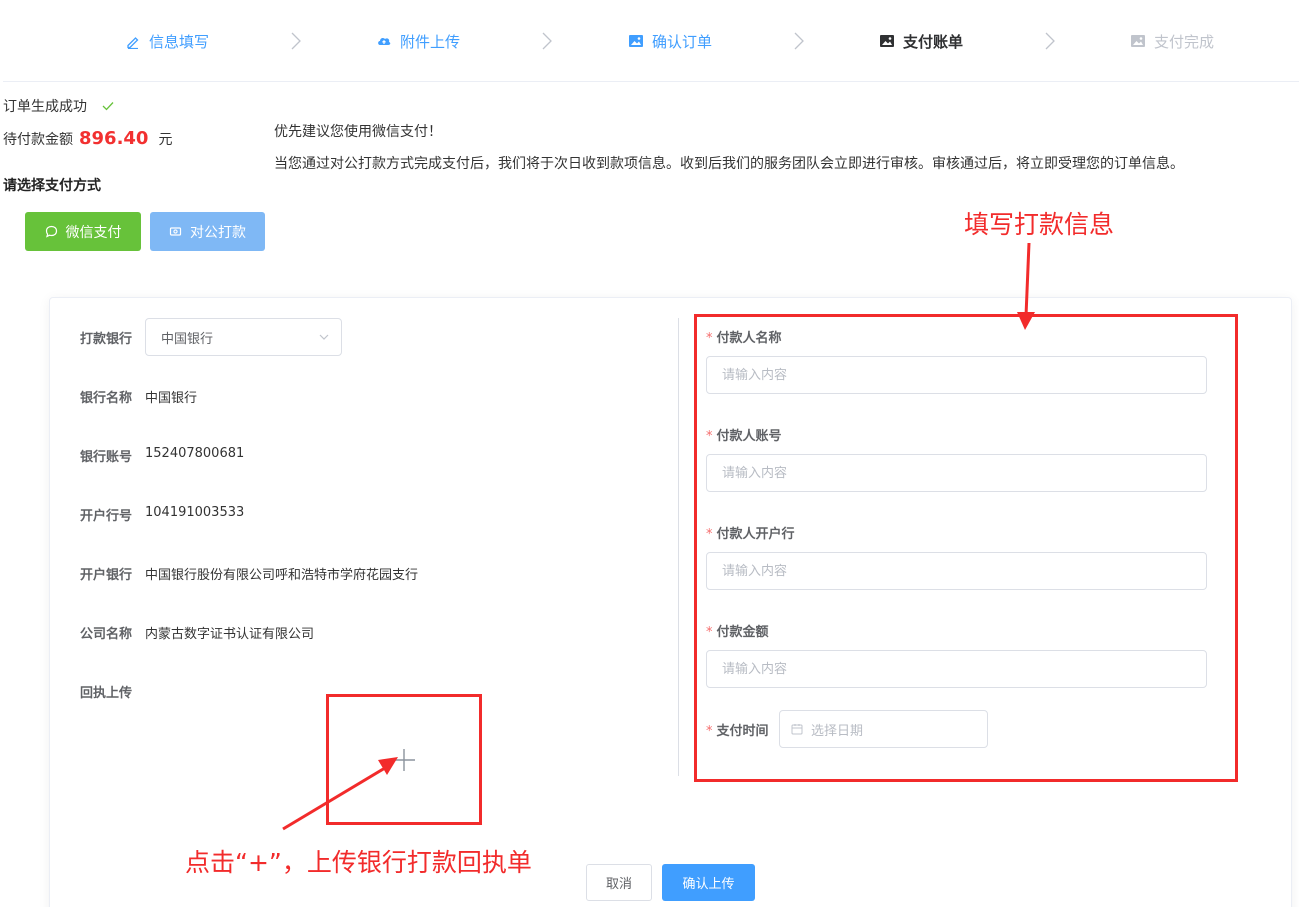  What do you see at coordinates (682, 41) in the screenshot?
I see `step-label: 确认订单` at bounding box center [682, 41].